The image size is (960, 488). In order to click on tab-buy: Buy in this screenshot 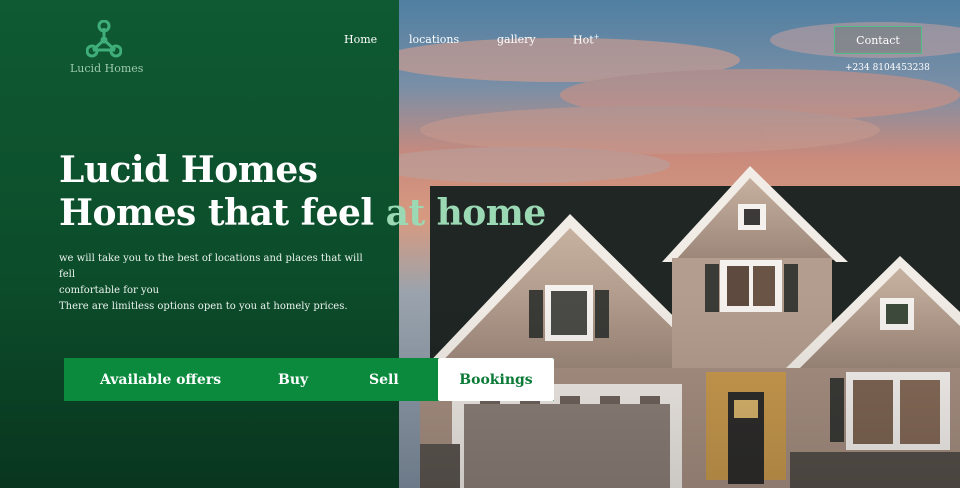, I will do `click(293, 379)`.